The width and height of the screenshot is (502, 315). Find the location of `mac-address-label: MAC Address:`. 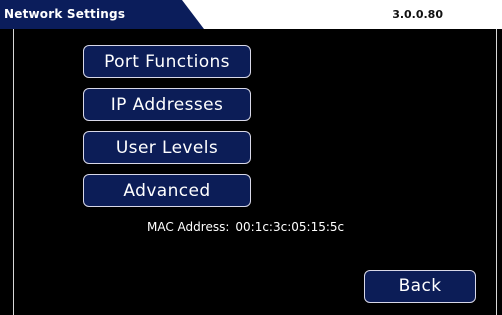

mac-address-label: MAC Address: is located at coordinates (188, 227).